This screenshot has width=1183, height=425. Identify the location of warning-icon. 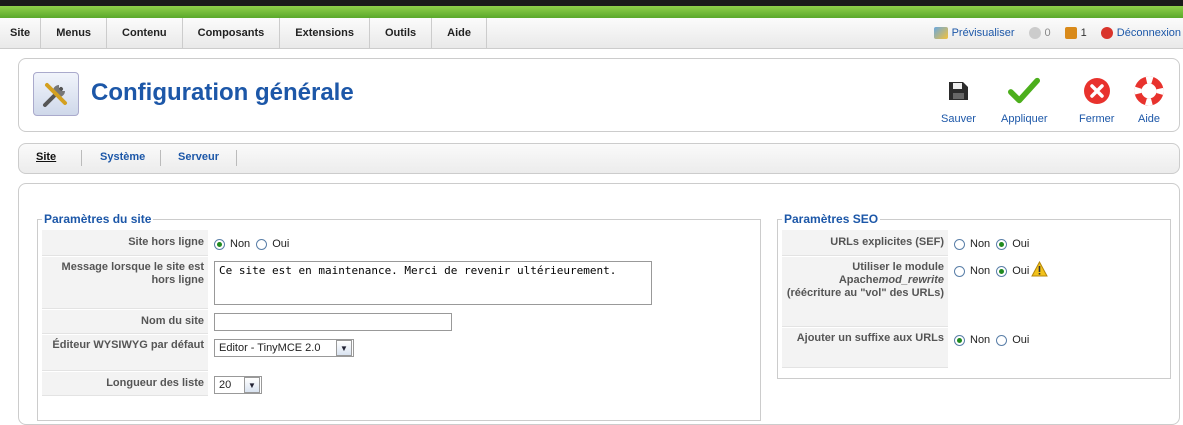
(1040, 270).